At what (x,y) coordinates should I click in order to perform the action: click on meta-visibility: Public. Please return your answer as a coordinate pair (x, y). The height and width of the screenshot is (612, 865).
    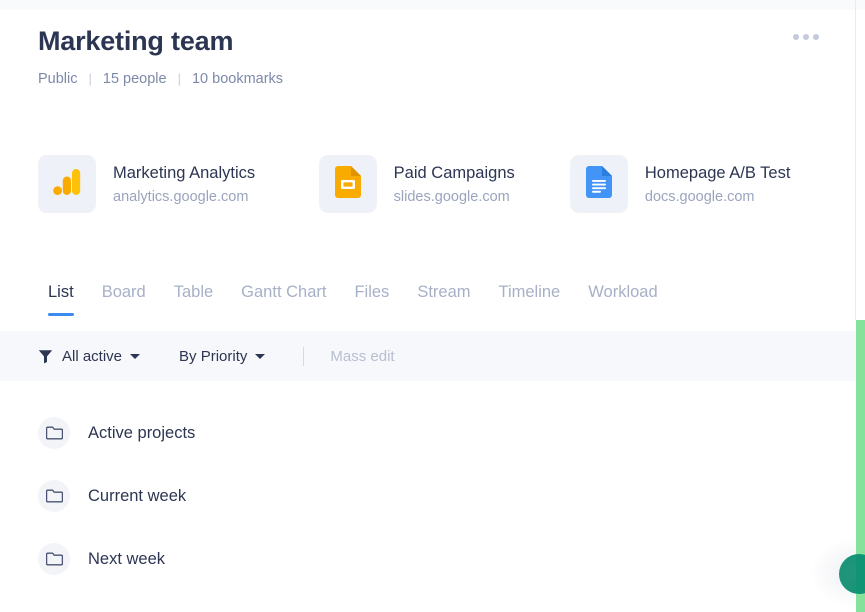
    Looking at the image, I should click on (58, 79).